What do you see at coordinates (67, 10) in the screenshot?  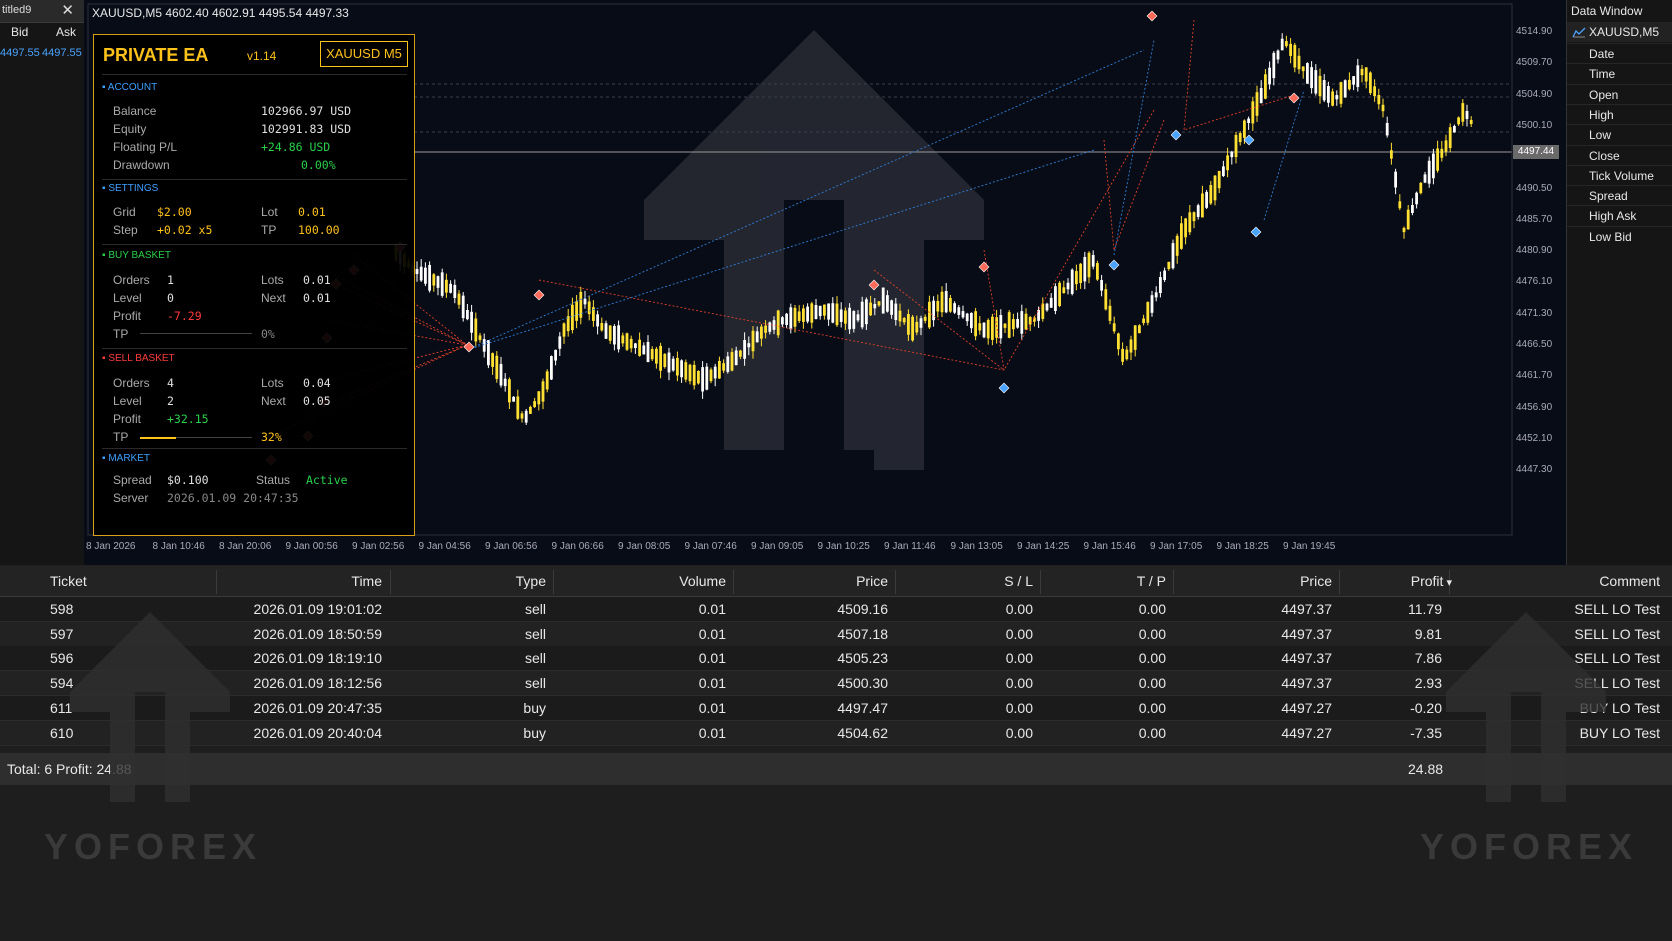 I see `close-icon: ✕` at bounding box center [67, 10].